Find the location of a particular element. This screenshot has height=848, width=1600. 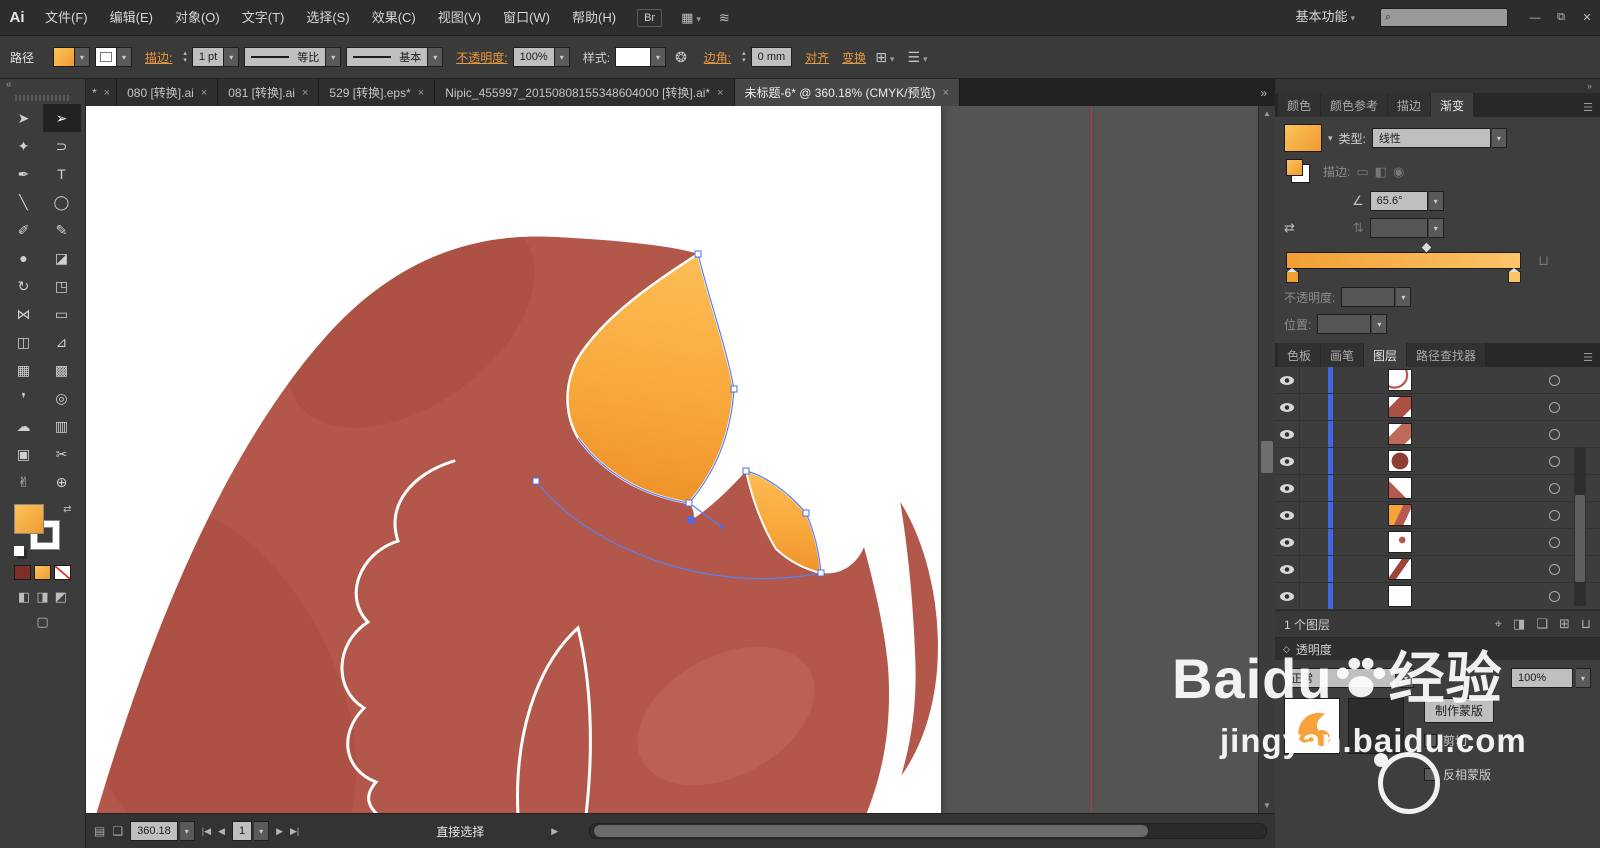

status-folder-icon: ❏ is located at coordinates (117, 831).